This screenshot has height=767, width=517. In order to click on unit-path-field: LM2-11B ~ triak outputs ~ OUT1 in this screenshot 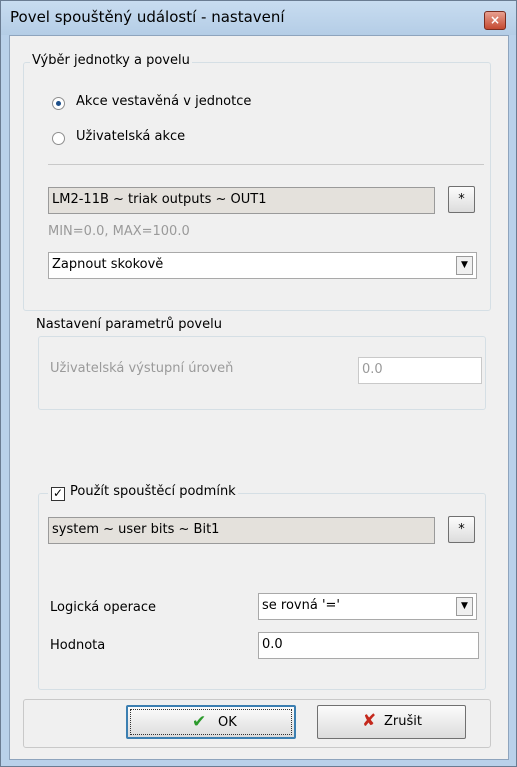, I will do `click(241, 200)`.